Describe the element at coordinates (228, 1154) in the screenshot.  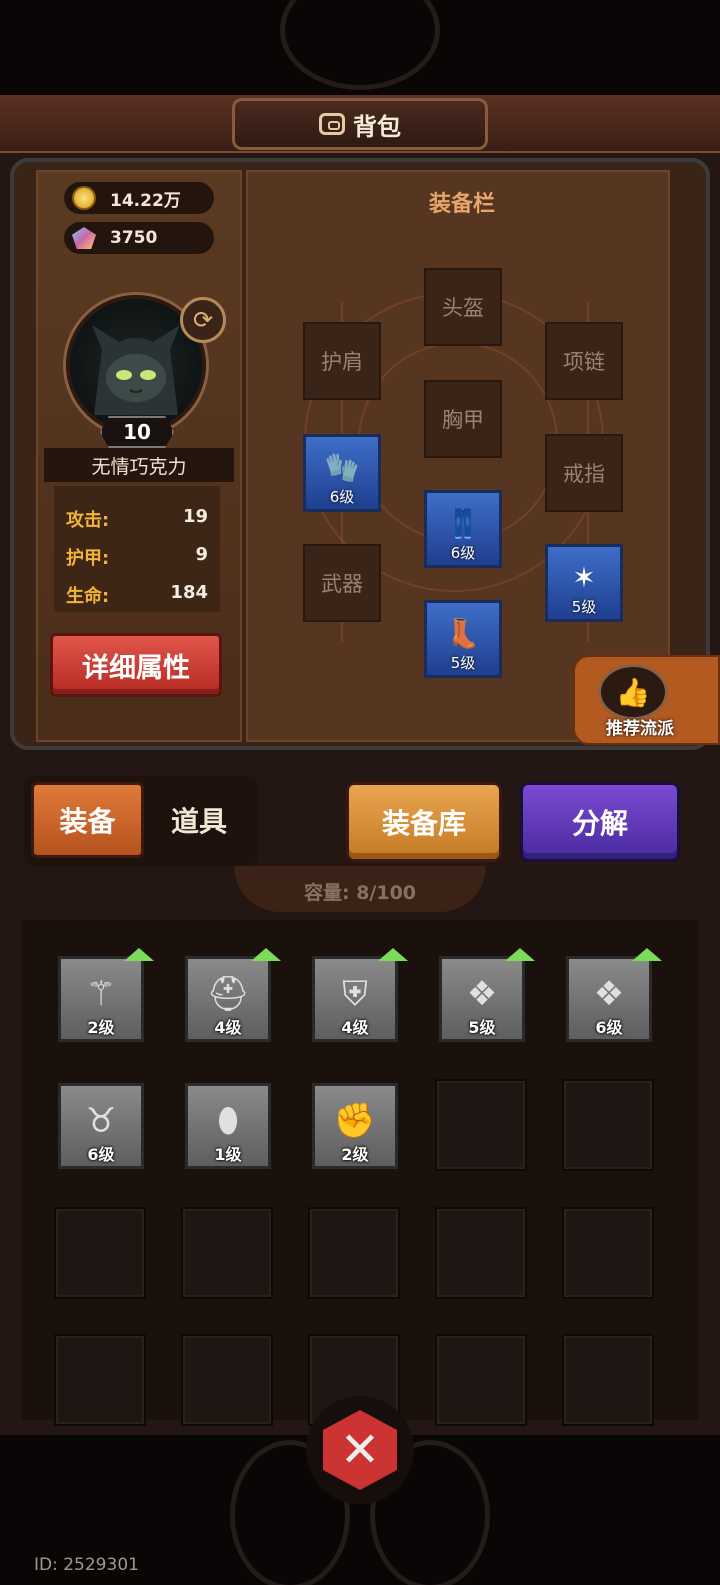
I see `item-level: 1级` at that location.